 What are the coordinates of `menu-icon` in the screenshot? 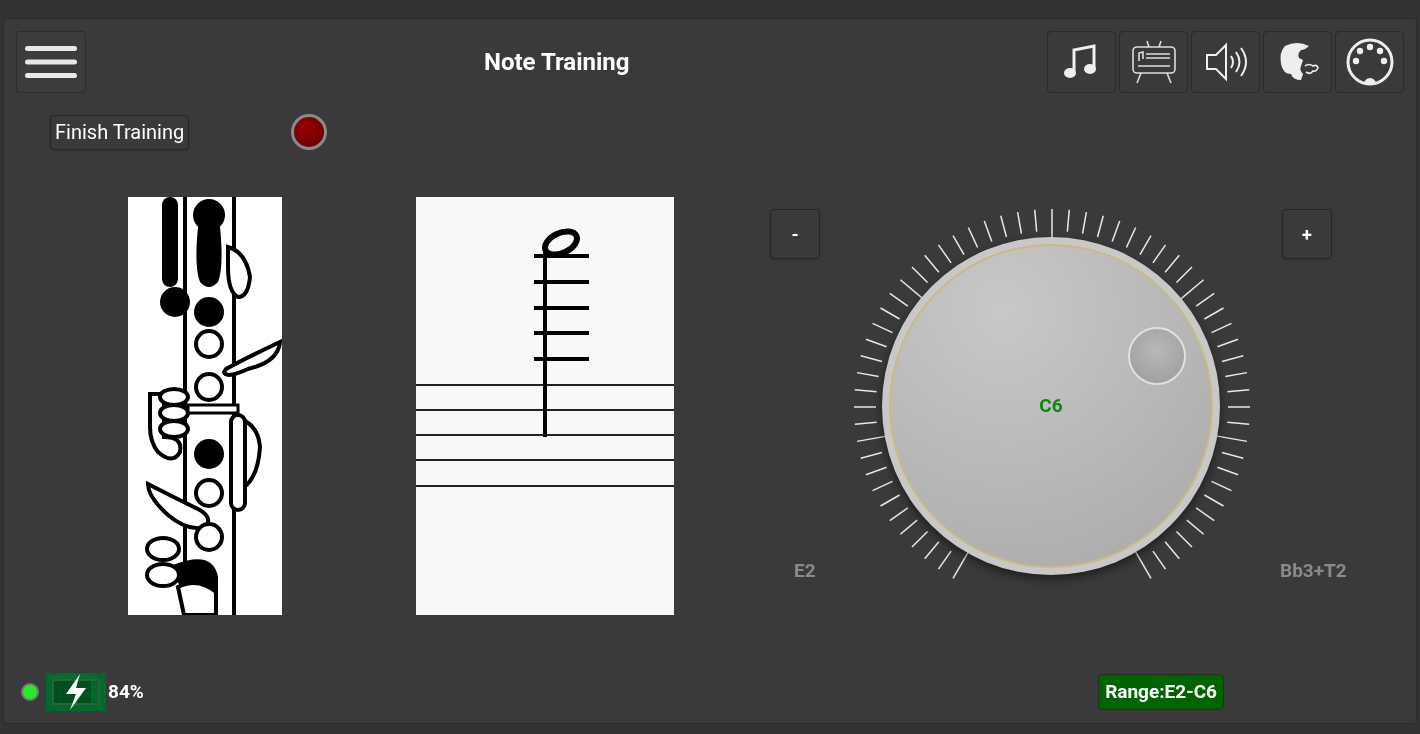 It's located at (51, 62).